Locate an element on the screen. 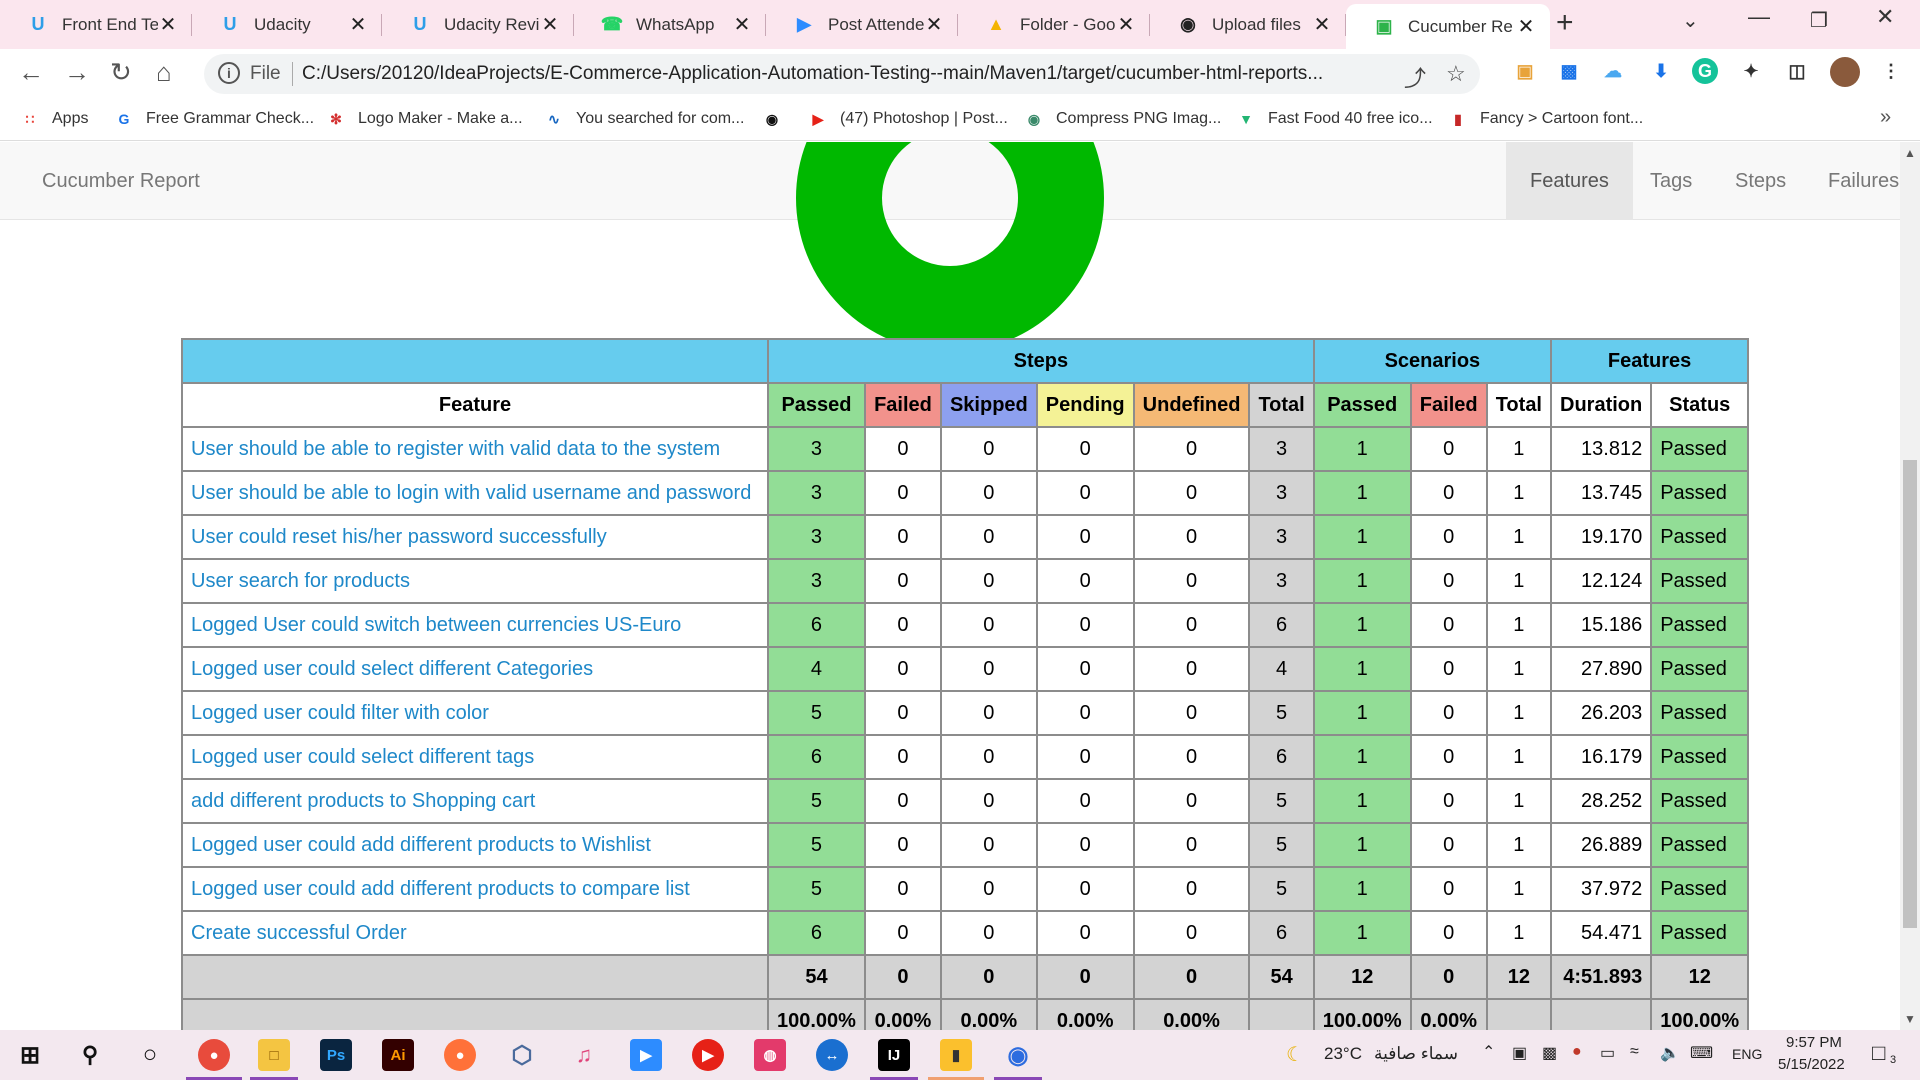  extensions-puzzle-icon: ✦ is located at coordinates (1751, 71).